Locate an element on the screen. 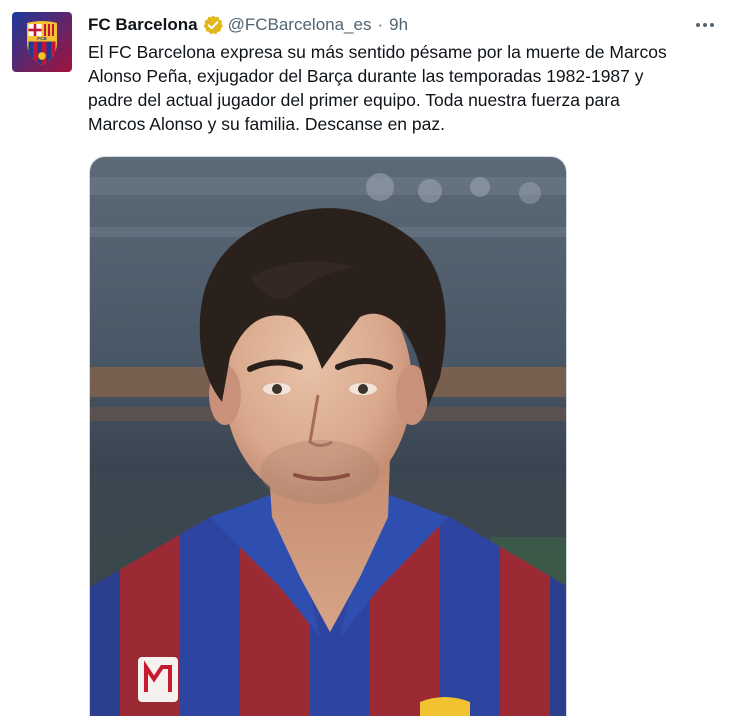 The image size is (732, 716). crest-letters: FCB is located at coordinates (42, 38).